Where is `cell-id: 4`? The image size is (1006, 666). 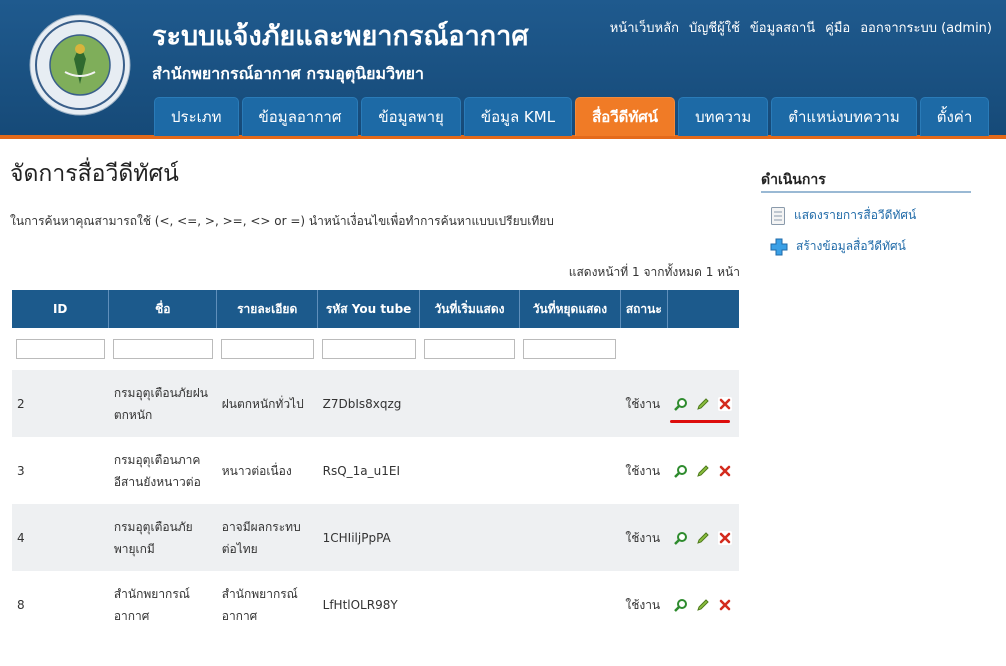
cell-id: 4 is located at coordinates (60, 537).